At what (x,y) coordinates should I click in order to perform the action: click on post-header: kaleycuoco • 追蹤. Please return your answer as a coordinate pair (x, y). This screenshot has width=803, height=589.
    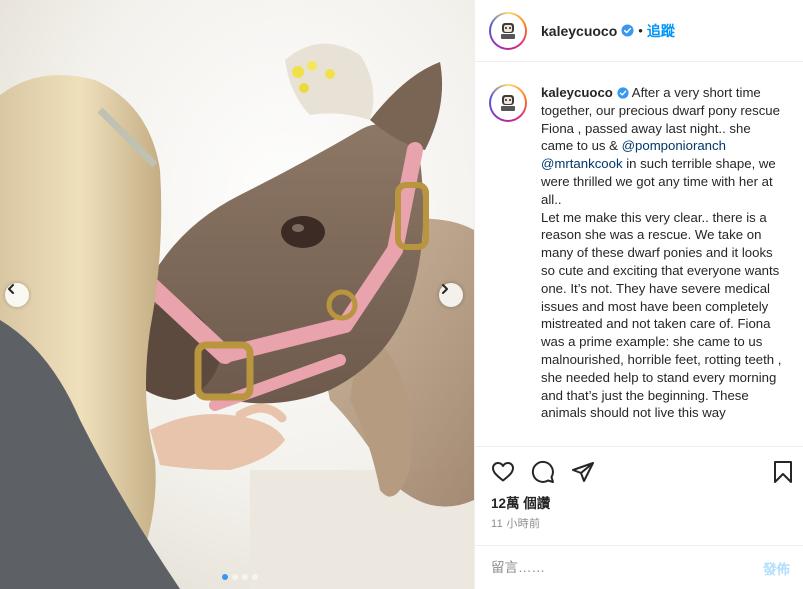
    Looking at the image, I should click on (639, 31).